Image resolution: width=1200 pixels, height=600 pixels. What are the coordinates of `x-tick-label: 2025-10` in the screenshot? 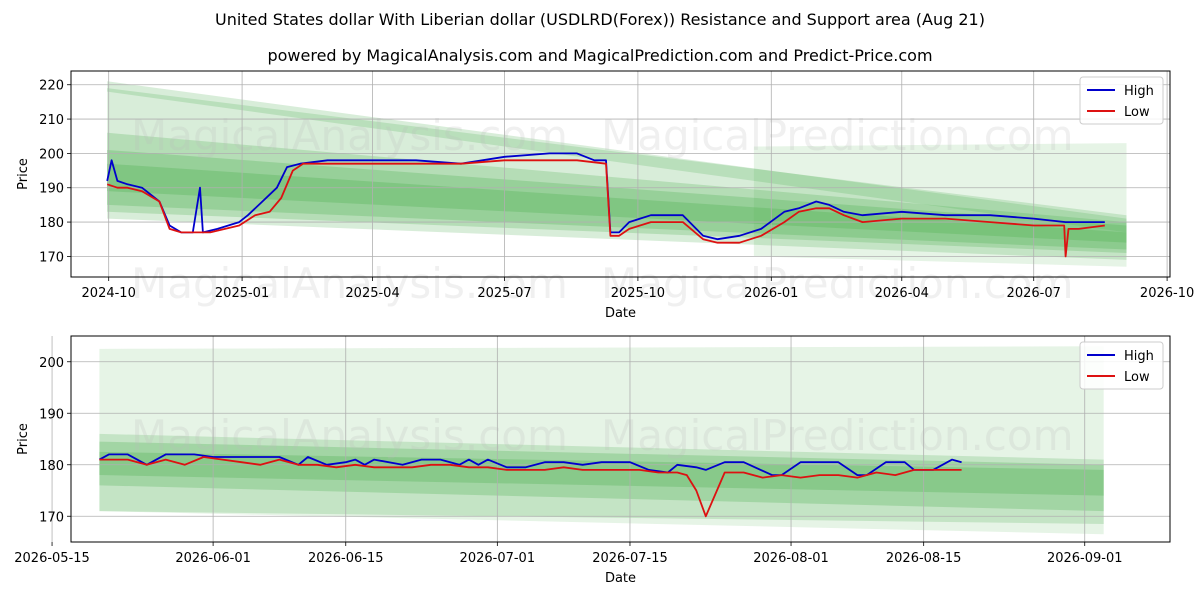 It's located at (638, 293).